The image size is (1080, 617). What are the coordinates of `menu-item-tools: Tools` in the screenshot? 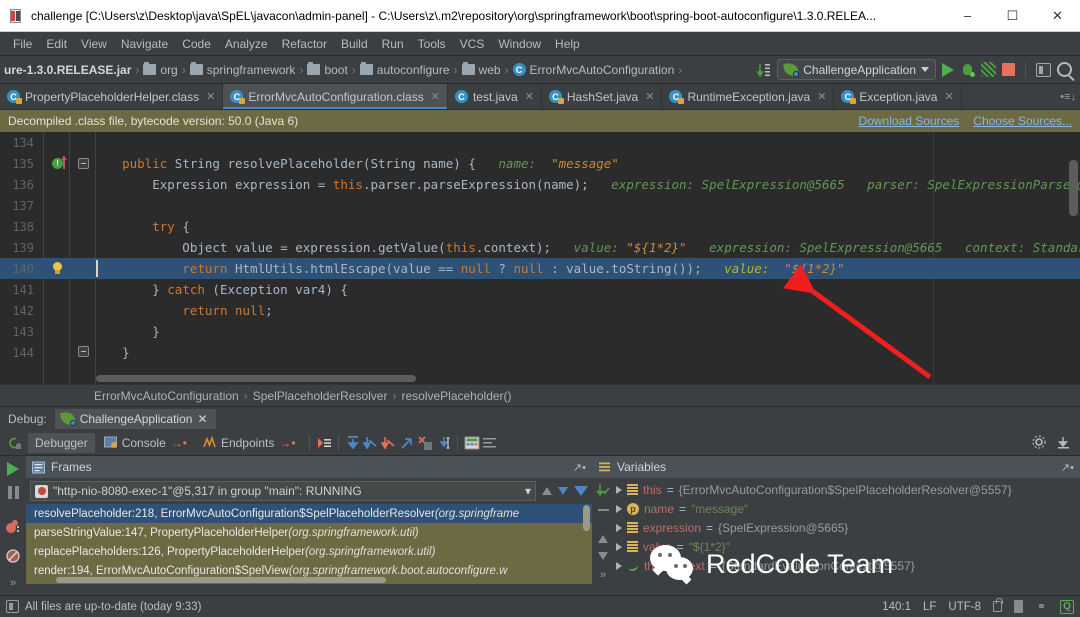 It's located at (432, 44).